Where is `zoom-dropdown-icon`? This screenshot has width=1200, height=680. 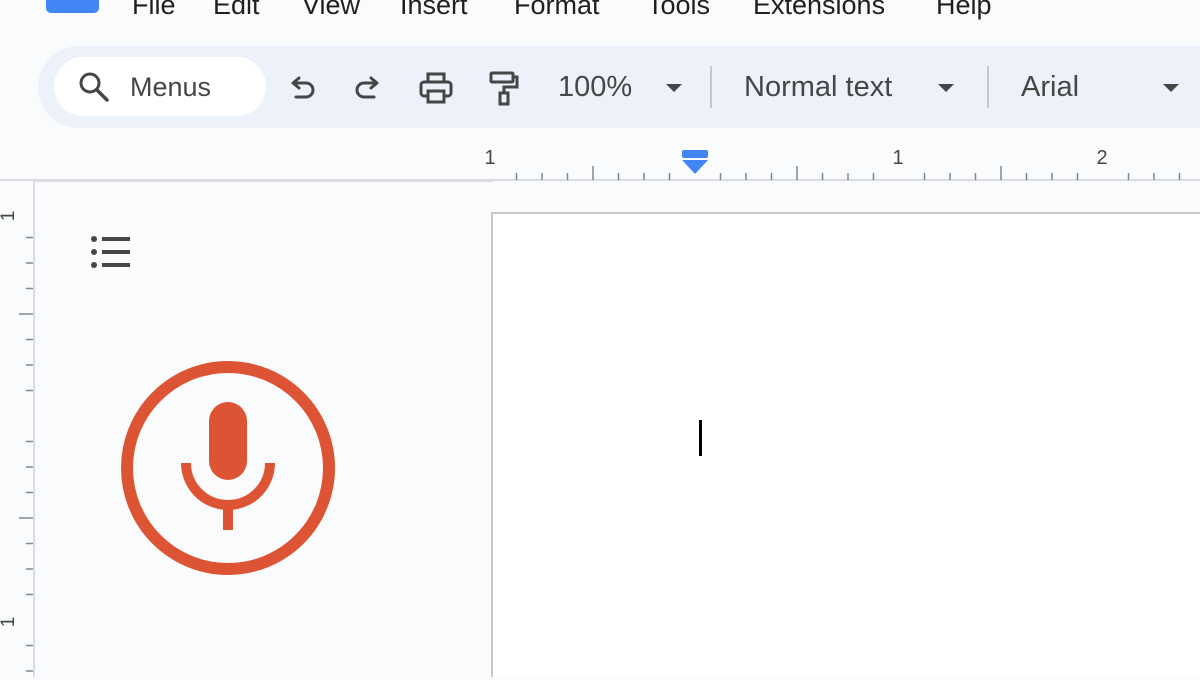
zoom-dropdown-icon is located at coordinates (674, 88).